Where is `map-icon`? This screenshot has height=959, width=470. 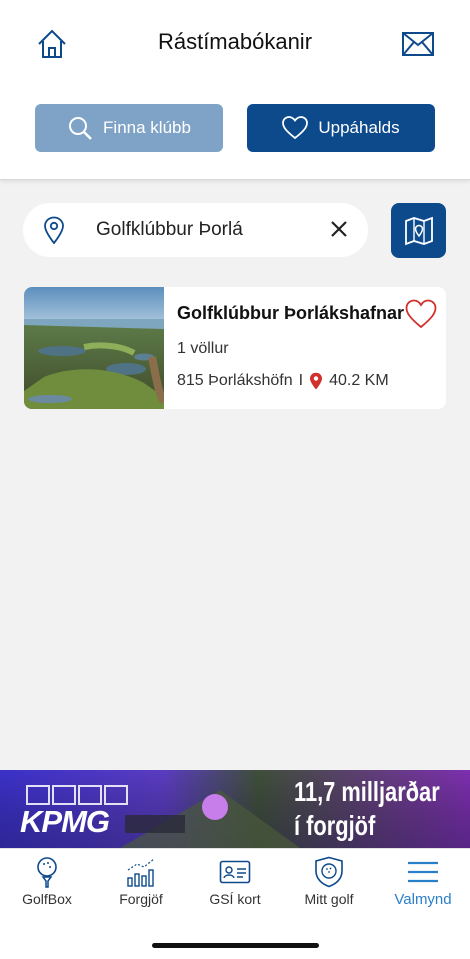 map-icon is located at coordinates (418, 230).